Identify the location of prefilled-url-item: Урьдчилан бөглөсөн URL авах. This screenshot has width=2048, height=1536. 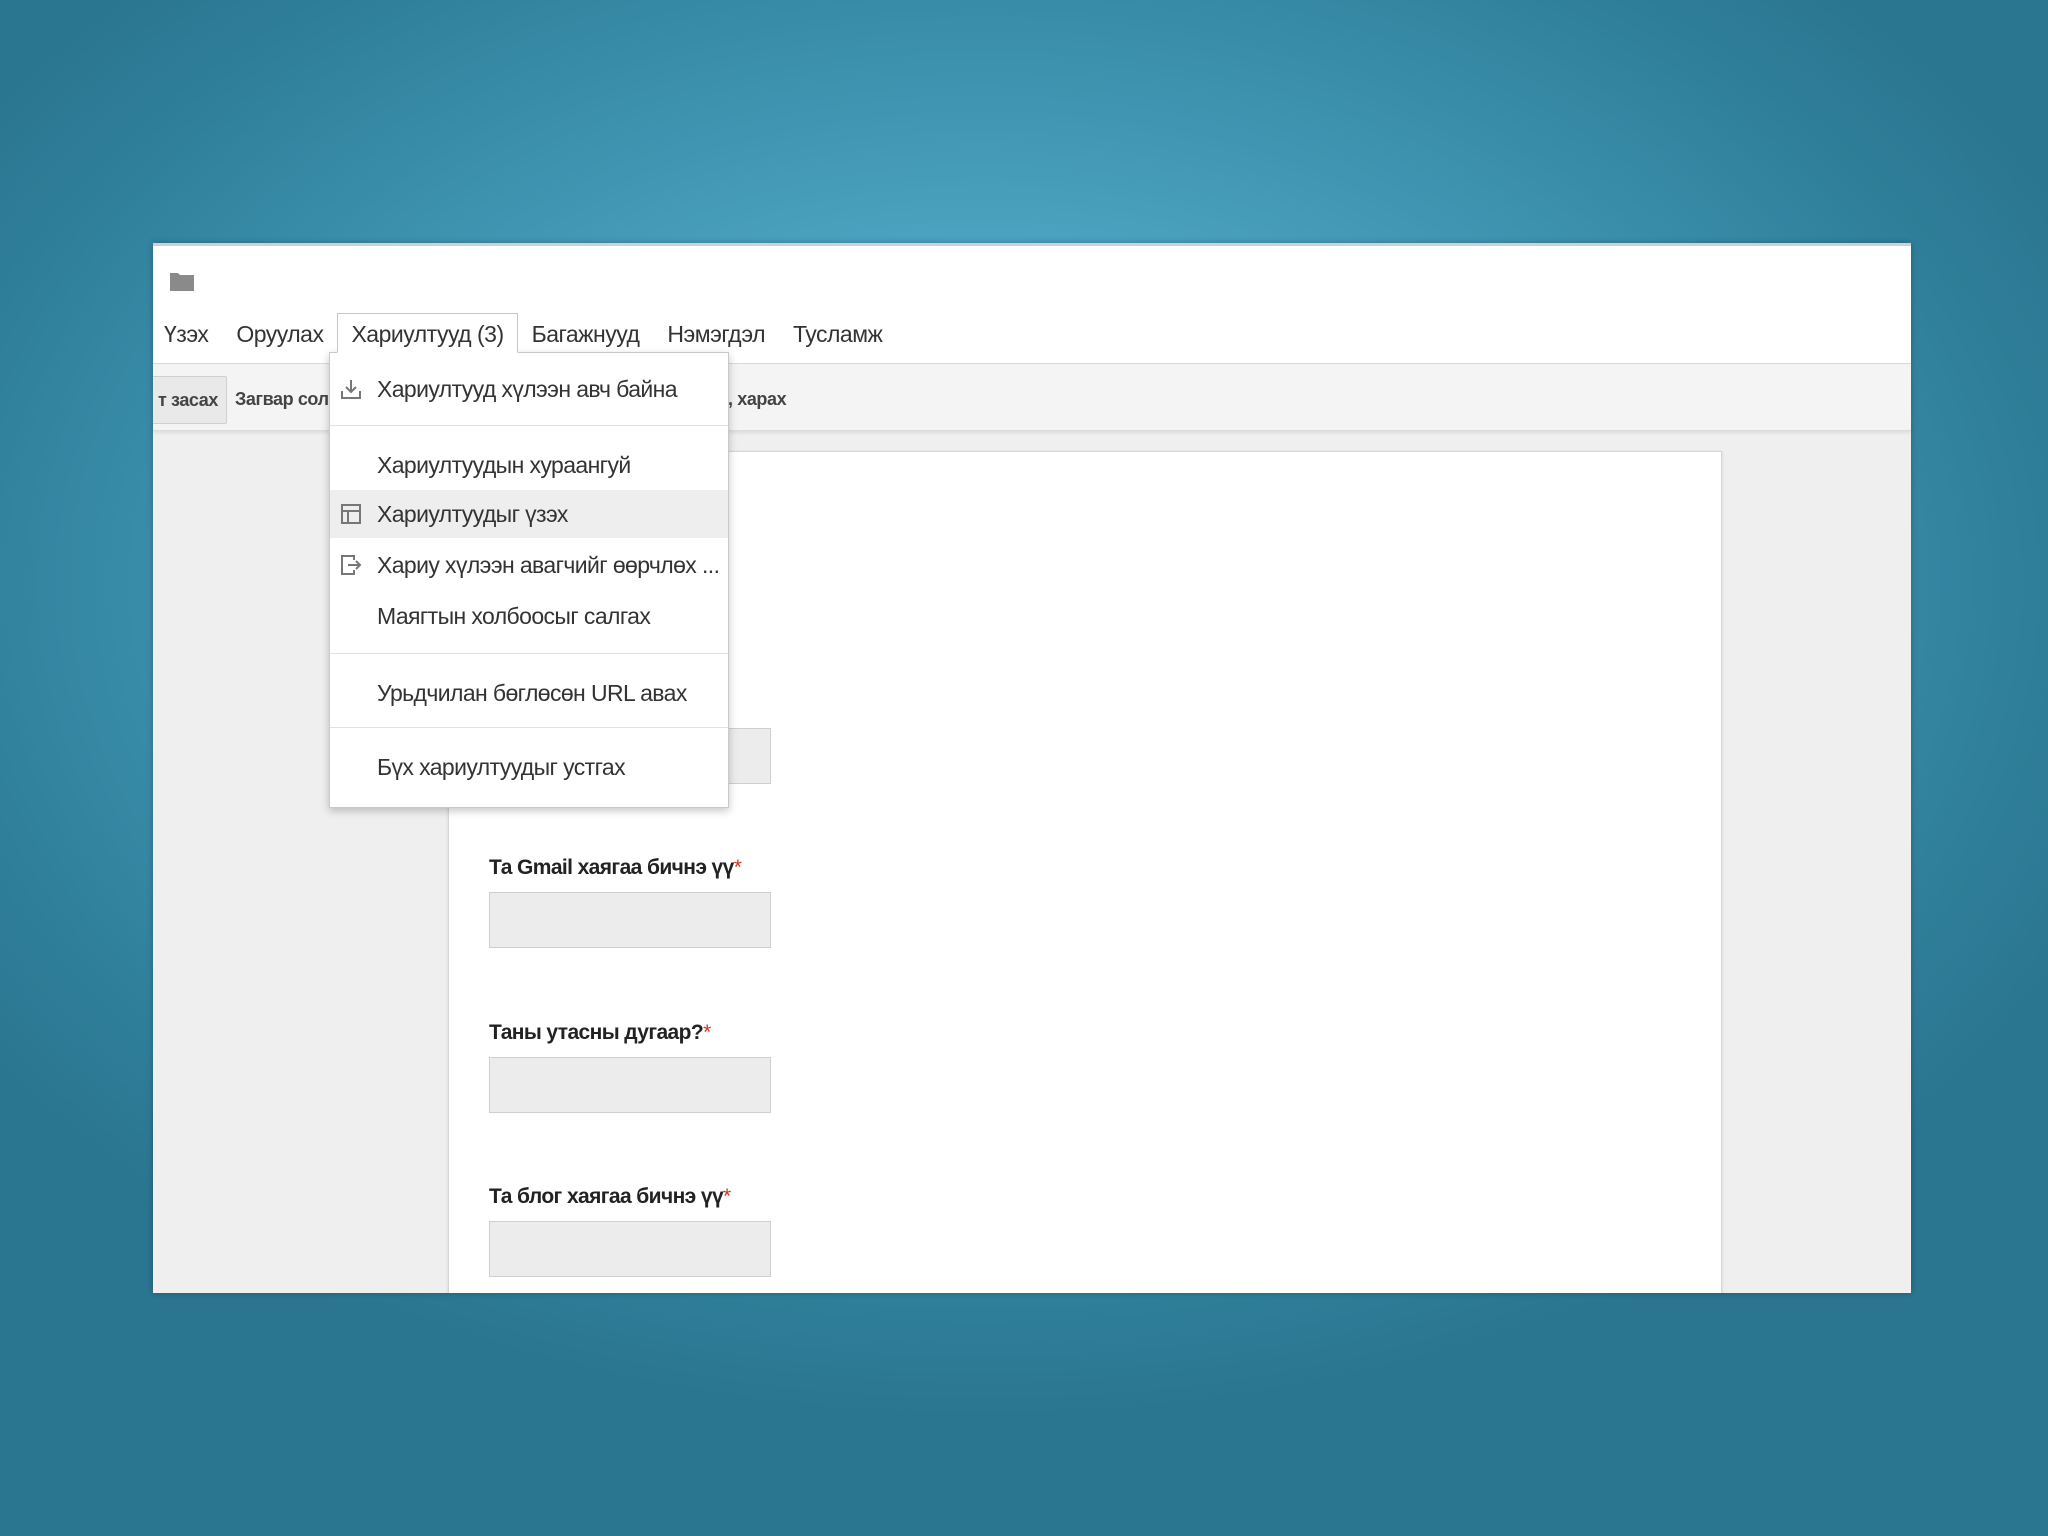
(529, 693).